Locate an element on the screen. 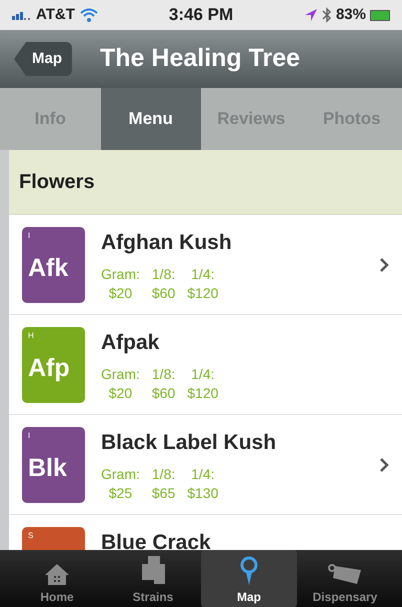 The image size is (402, 607). battery-icon is located at coordinates (380, 15).